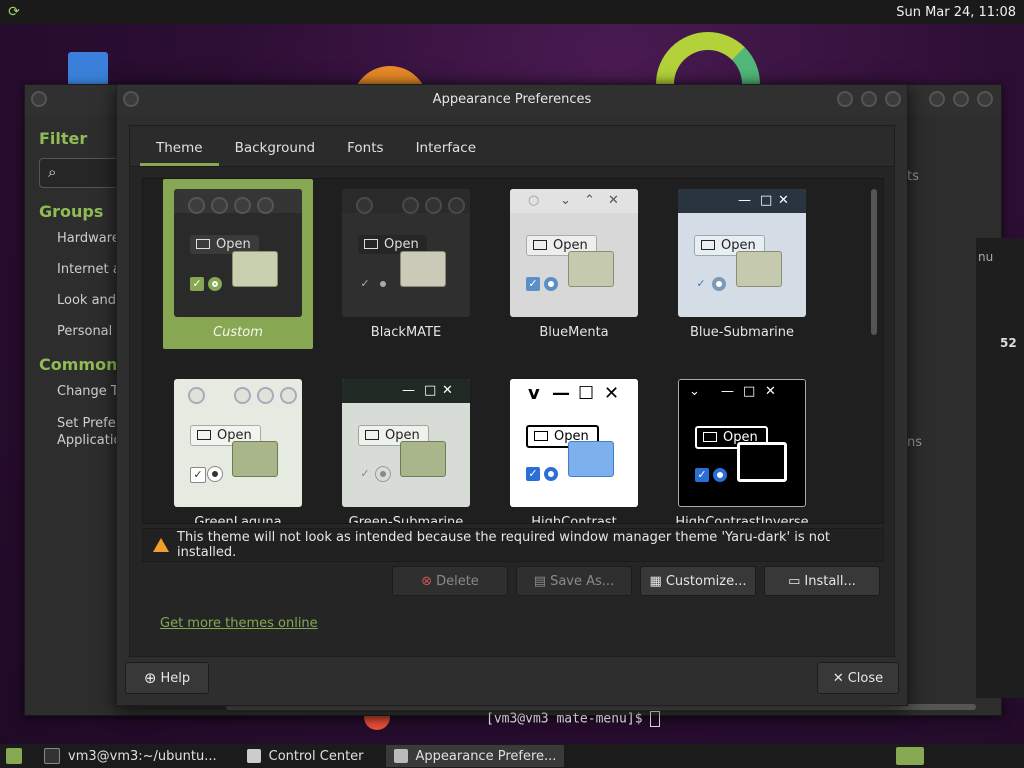  I want to click on help-button: ⊕ Help, so click(167, 678).